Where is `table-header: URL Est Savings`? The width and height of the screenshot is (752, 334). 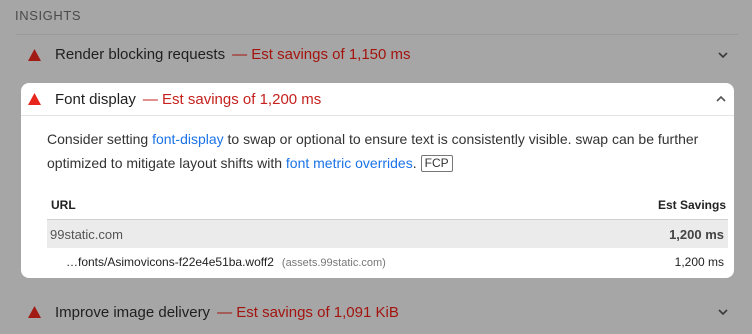 table-header: URL Est Savings is located at coordinates (387, 205).